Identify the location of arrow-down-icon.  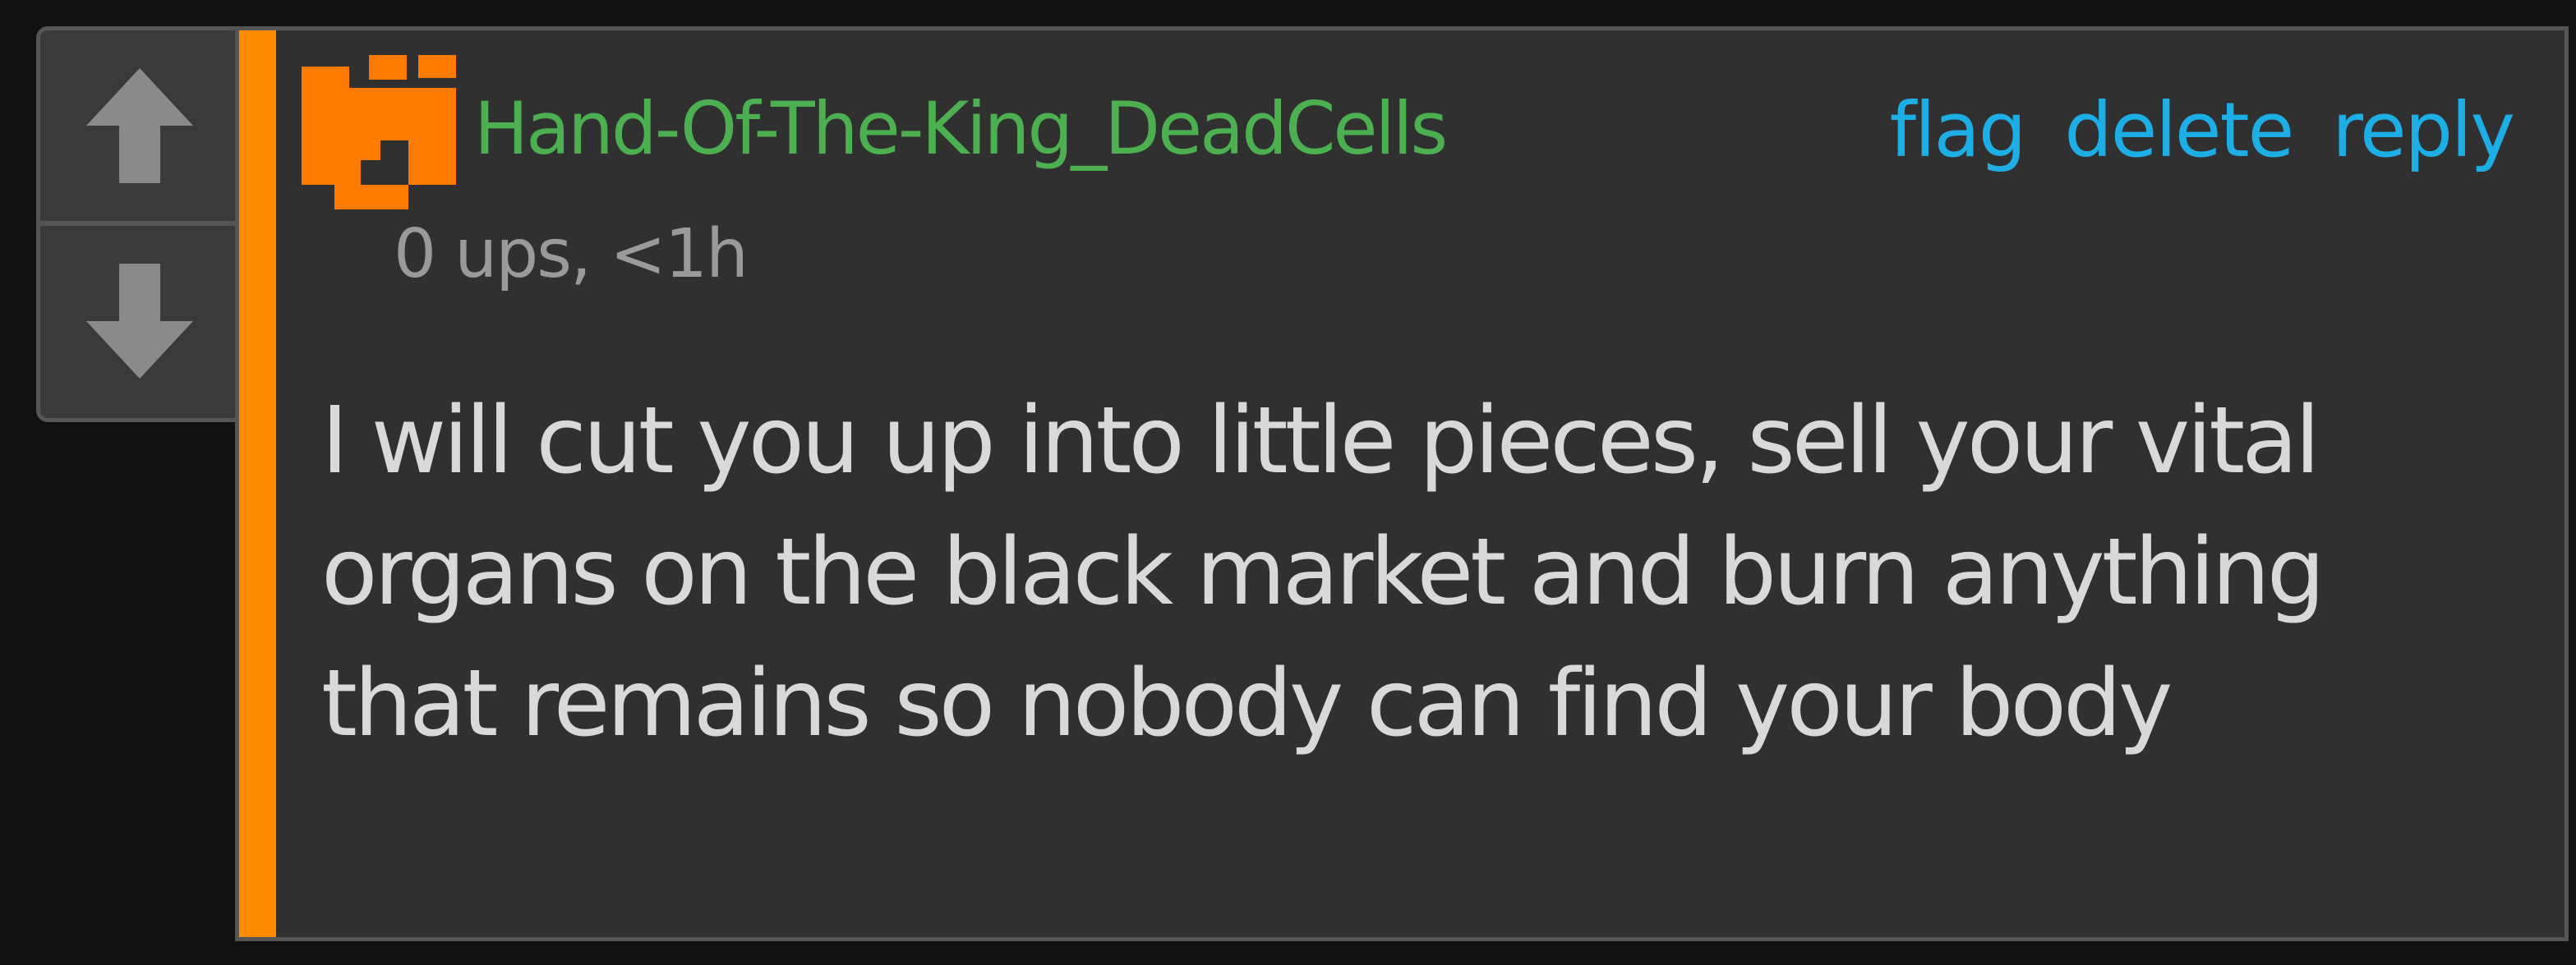
(139, 321).